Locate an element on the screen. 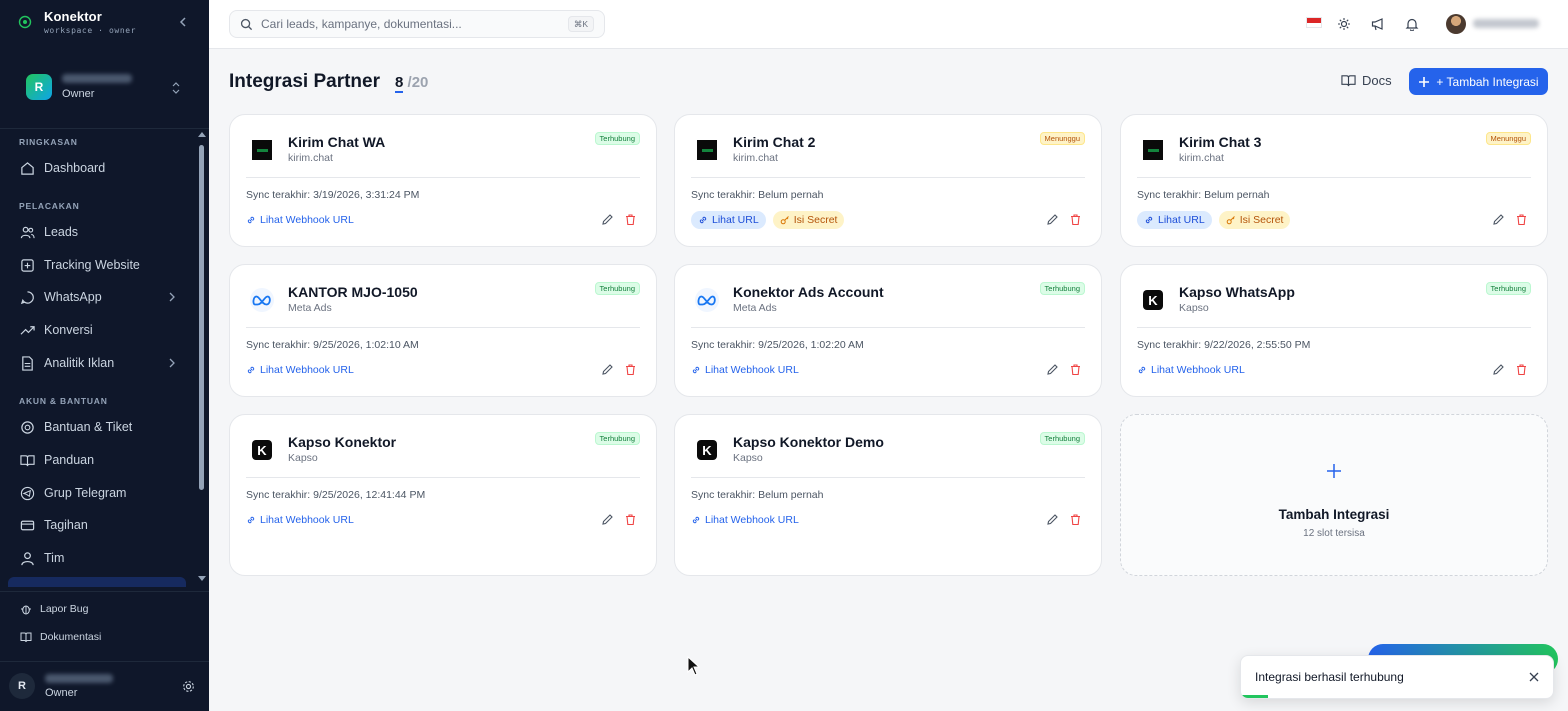 This screenshot has width=1568, height=711. sidebar-item-grup-telegram: Grup Telegram is located at coordinates (103, 493).